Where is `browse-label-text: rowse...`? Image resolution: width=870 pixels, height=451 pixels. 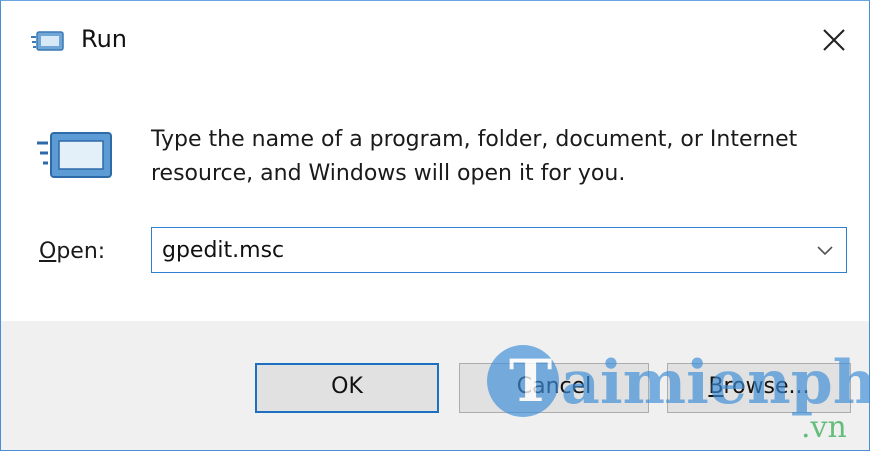 browse-label-text: rowse... is located at coordinates (766, 386).